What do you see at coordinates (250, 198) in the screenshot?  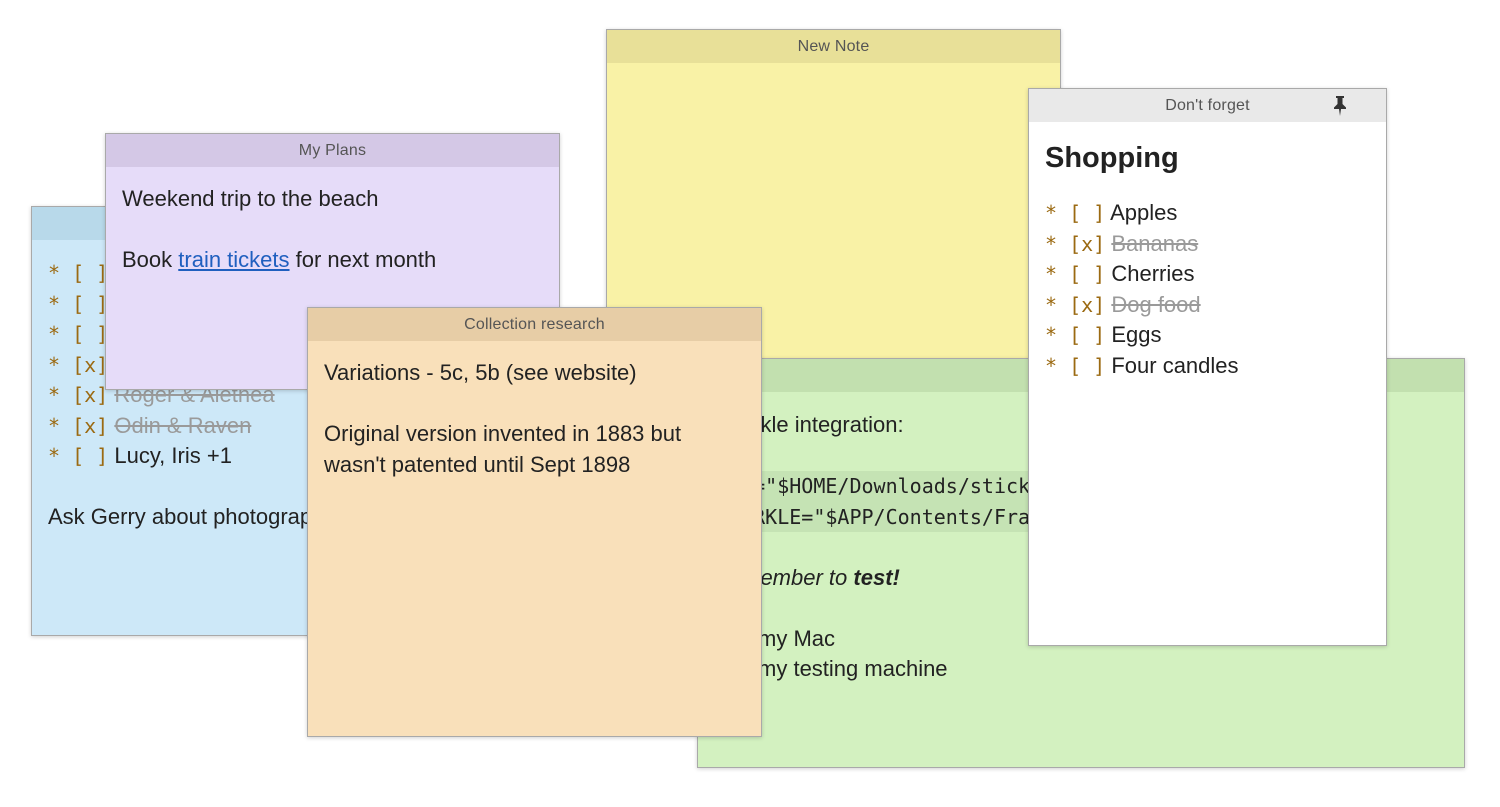 I see `note-text: Weekend trip to the beach` at bounding box center [250, 198].